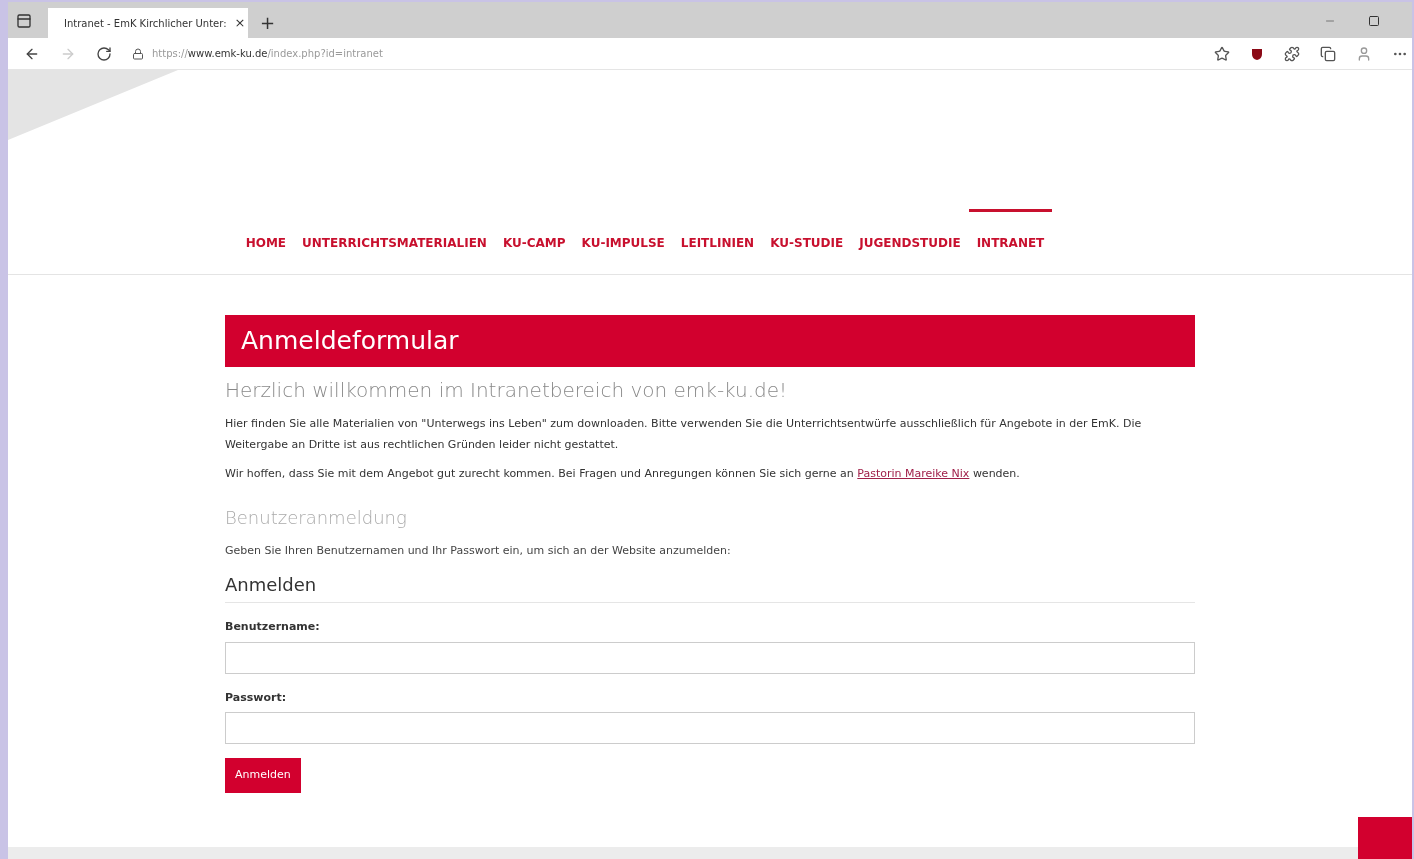  I want to click on nav-link: HOME, so click(266, 230).